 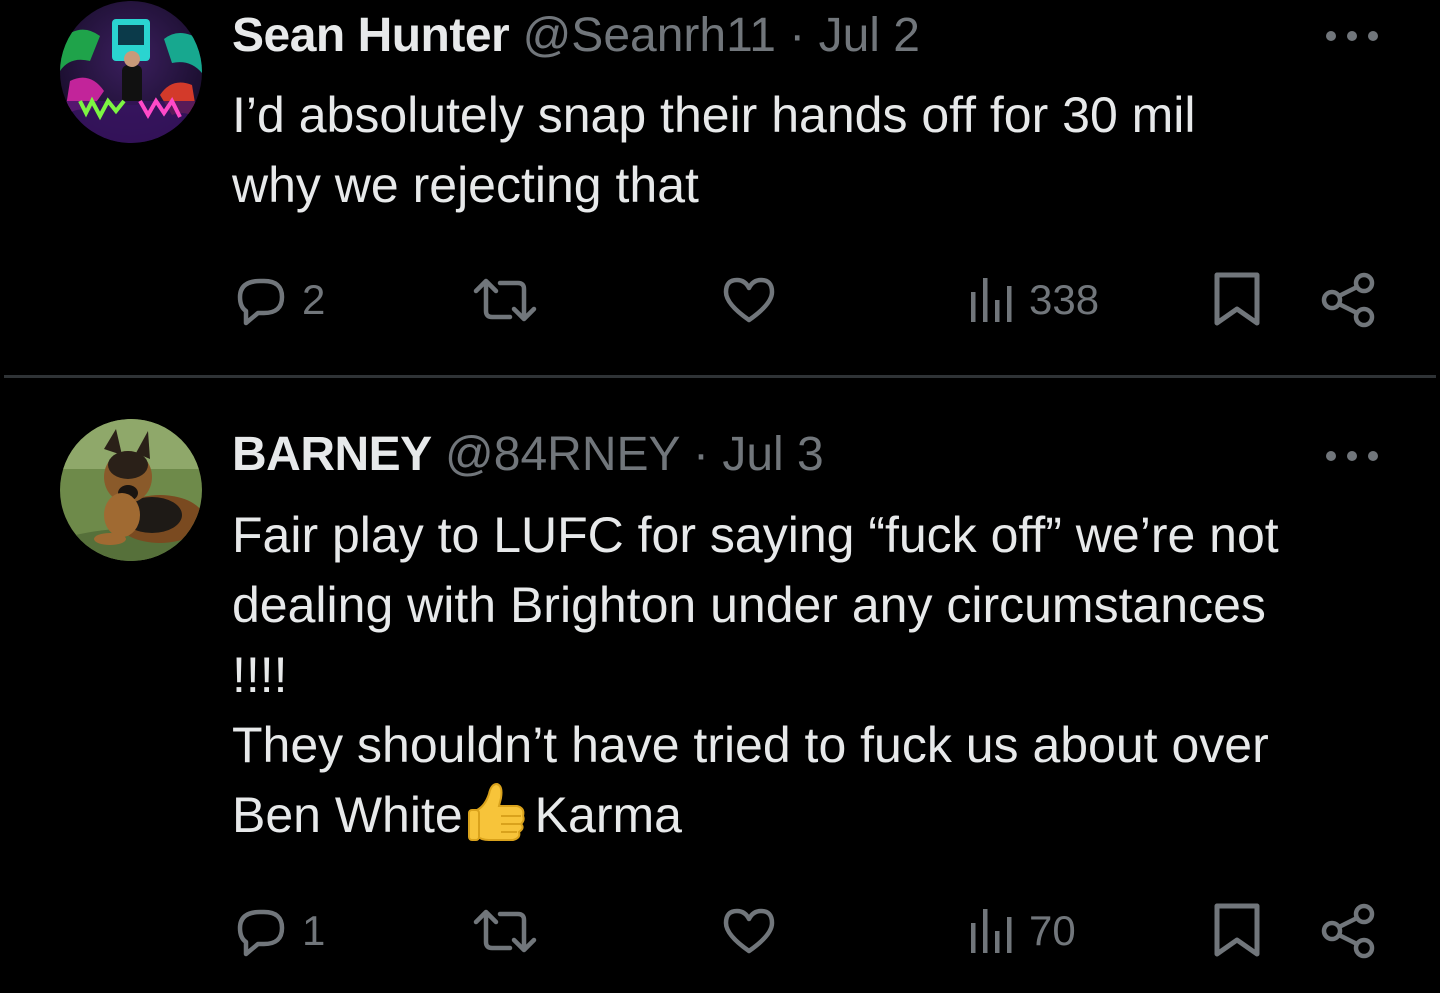 I want to click on tweet-header: Sean Hunter @Seanrh11 · Jul 2, so click(x=806, y=36).